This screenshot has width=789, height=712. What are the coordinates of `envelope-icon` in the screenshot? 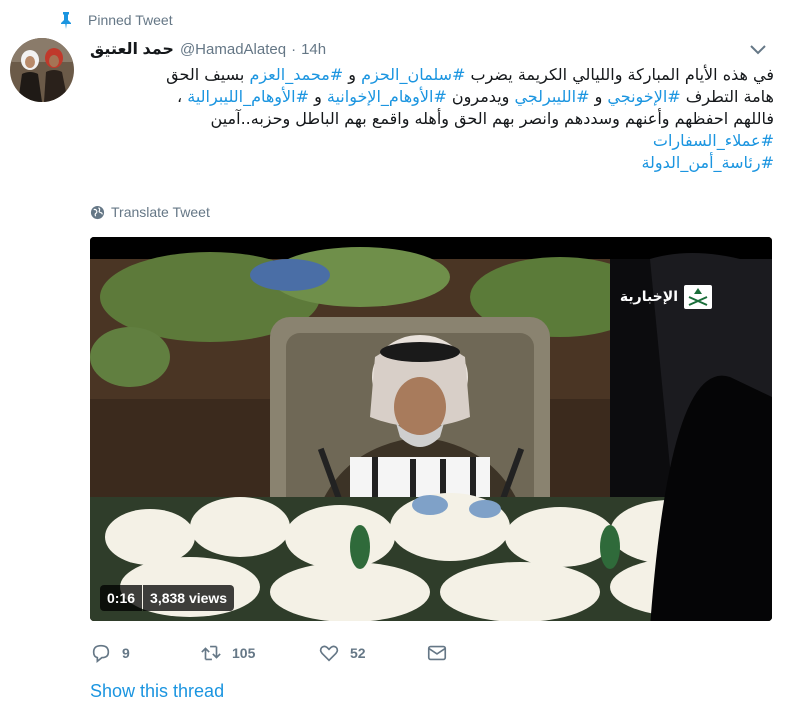 It's located at (437, 653).